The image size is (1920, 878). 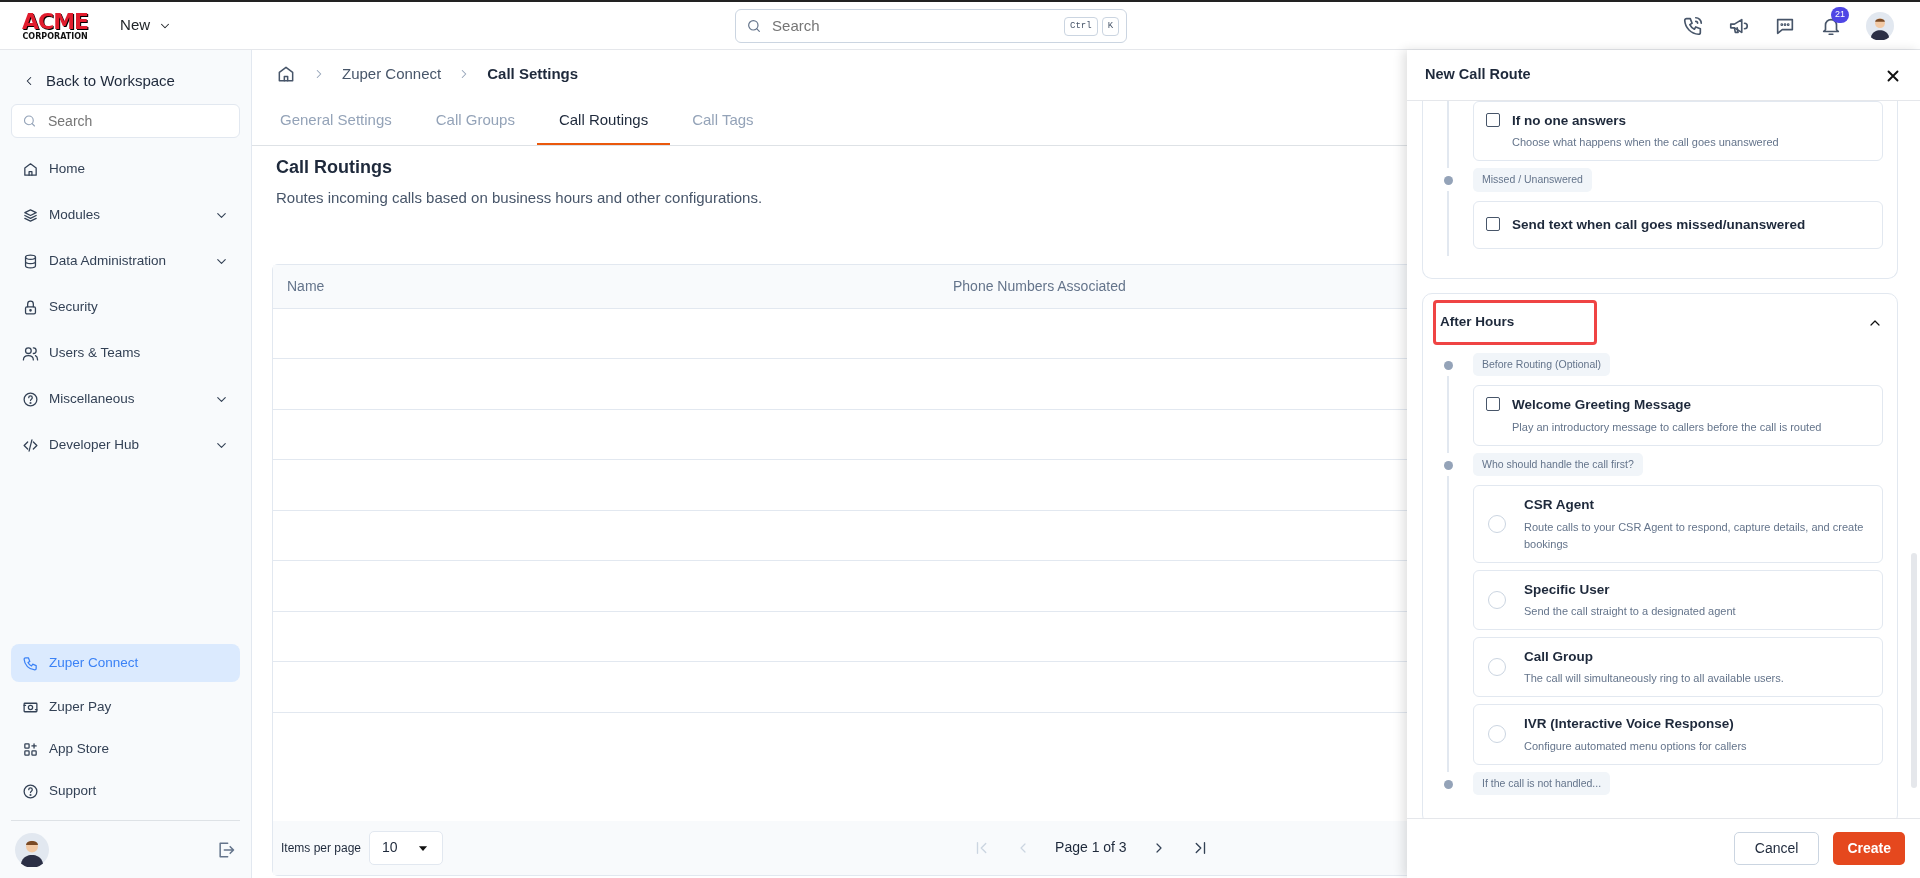 I want to click on users-icon, so click(x=30, y=353).